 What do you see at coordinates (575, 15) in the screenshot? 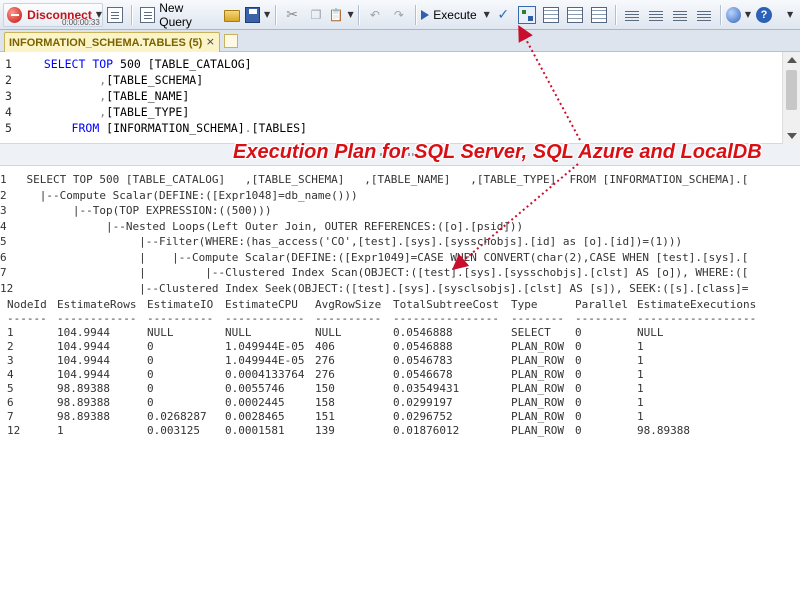
I see `results-text-button` at bounding box center [575, 15].